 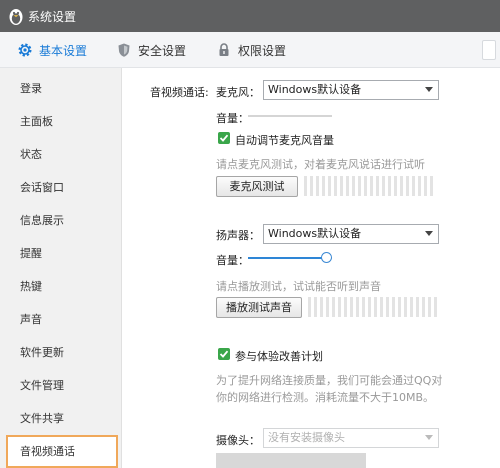 What do you see at coordinates (238, 235) in the screenshot?
I see `speaker-label: 扬声器：` at bounding box center [238, 235].